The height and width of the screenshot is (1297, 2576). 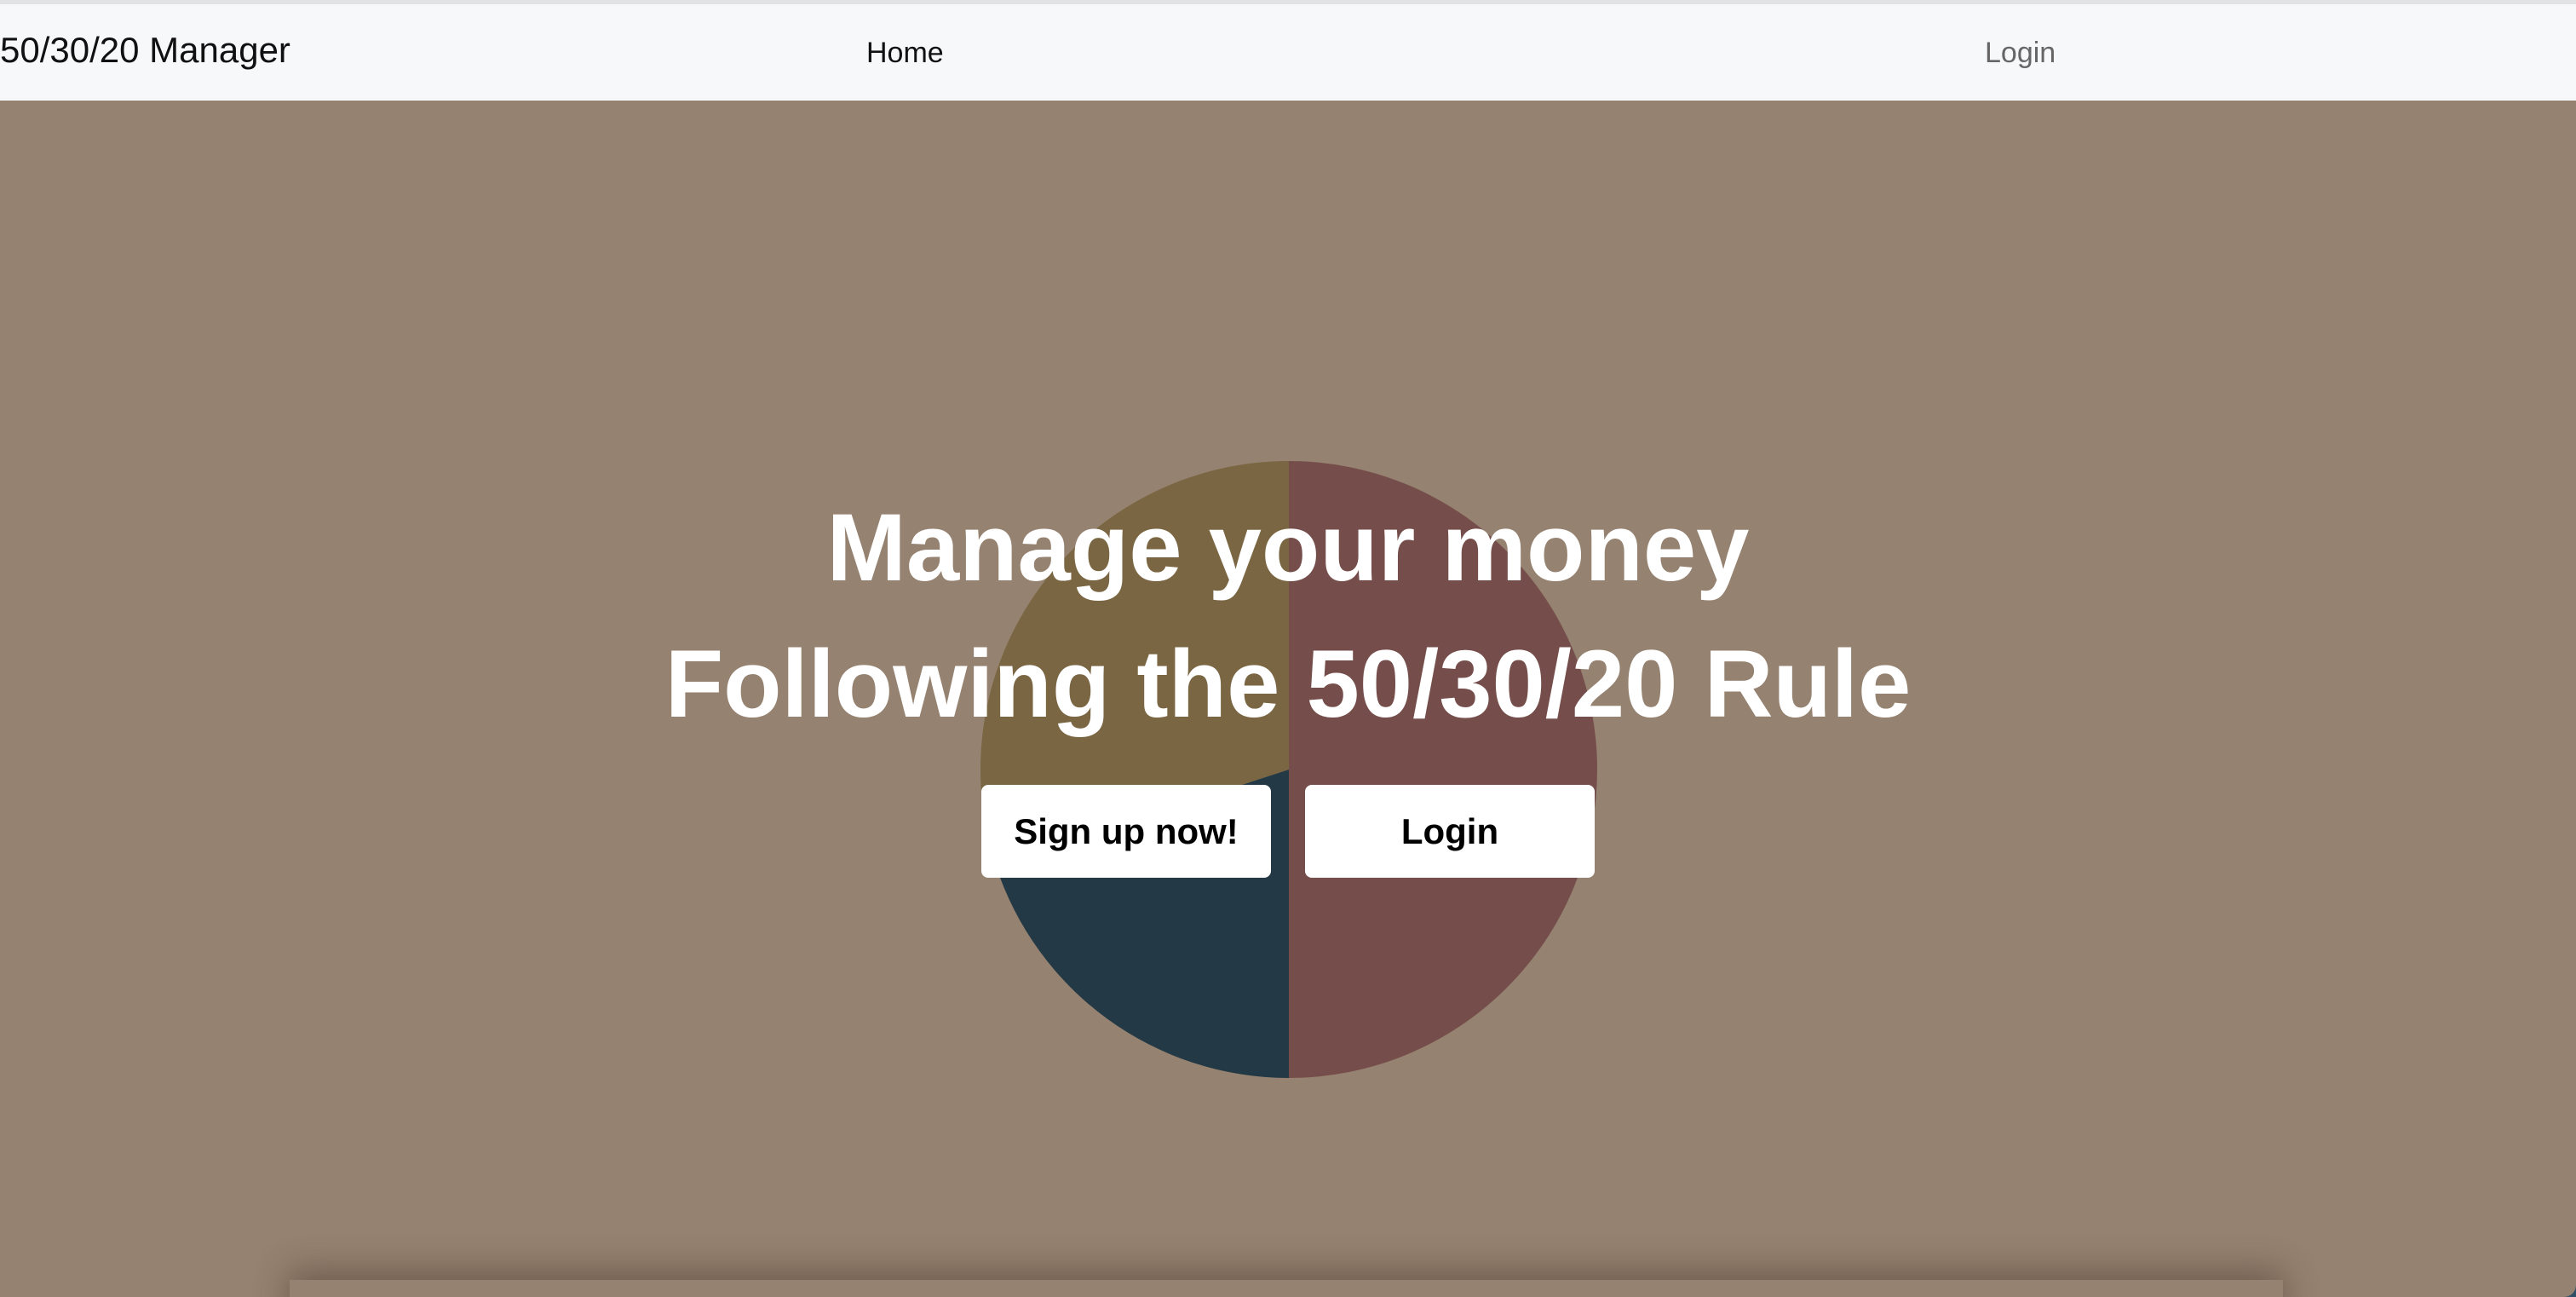 What do you see at coordinates (1126, 831) in the screenshot?
I see `signup-button: Sign up now!` at bounding box center [1126, 831].